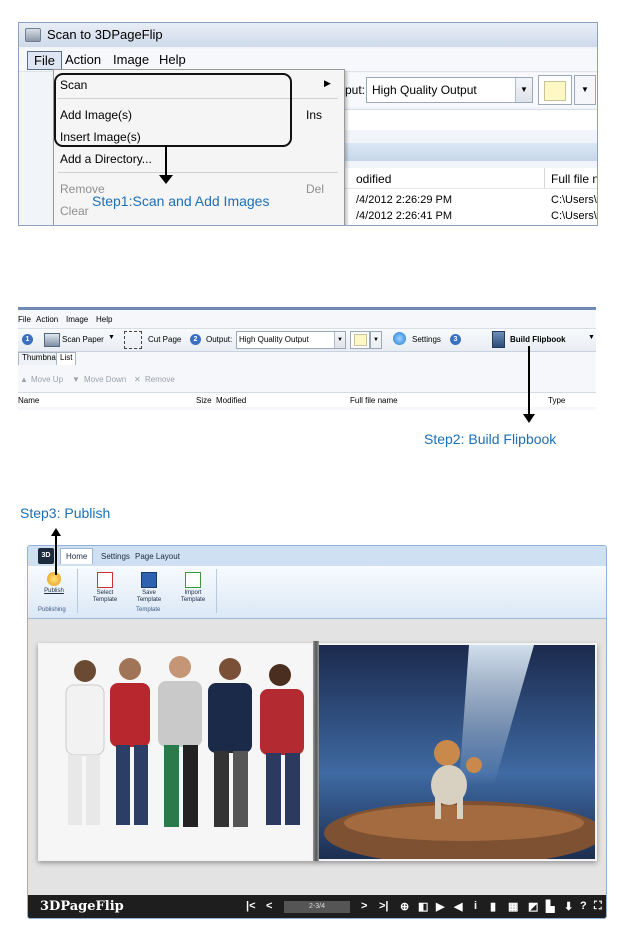 Image resolution: width=620 pixels, height=950 pixels. What do you see at coordinates (105, 580) in the screenshot?
I see `select-template-icon` at bounding box center [105, 580].